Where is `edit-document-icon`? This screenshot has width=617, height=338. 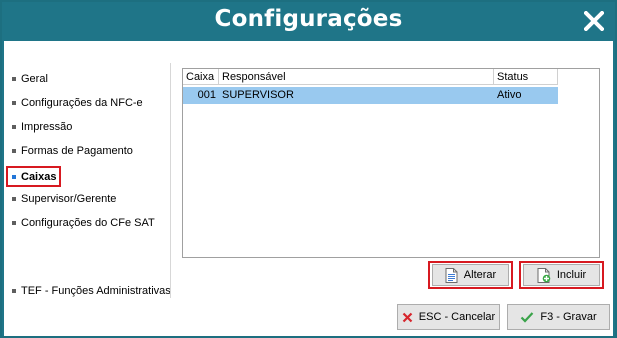
edit-document-icon is located at coordinates (451, 275).